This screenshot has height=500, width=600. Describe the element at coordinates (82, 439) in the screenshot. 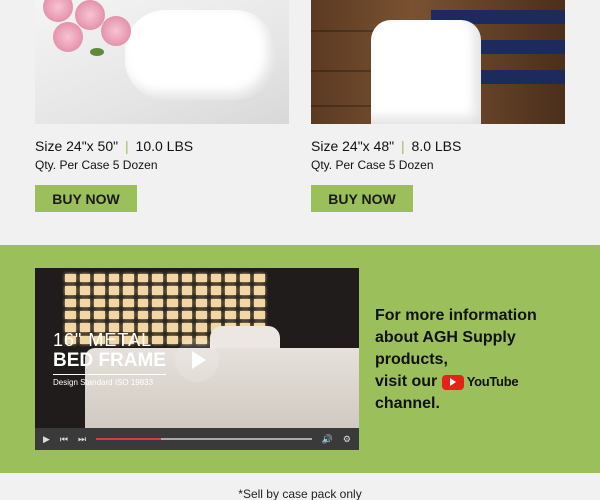

I see `next-icon: ⏭` at that location.